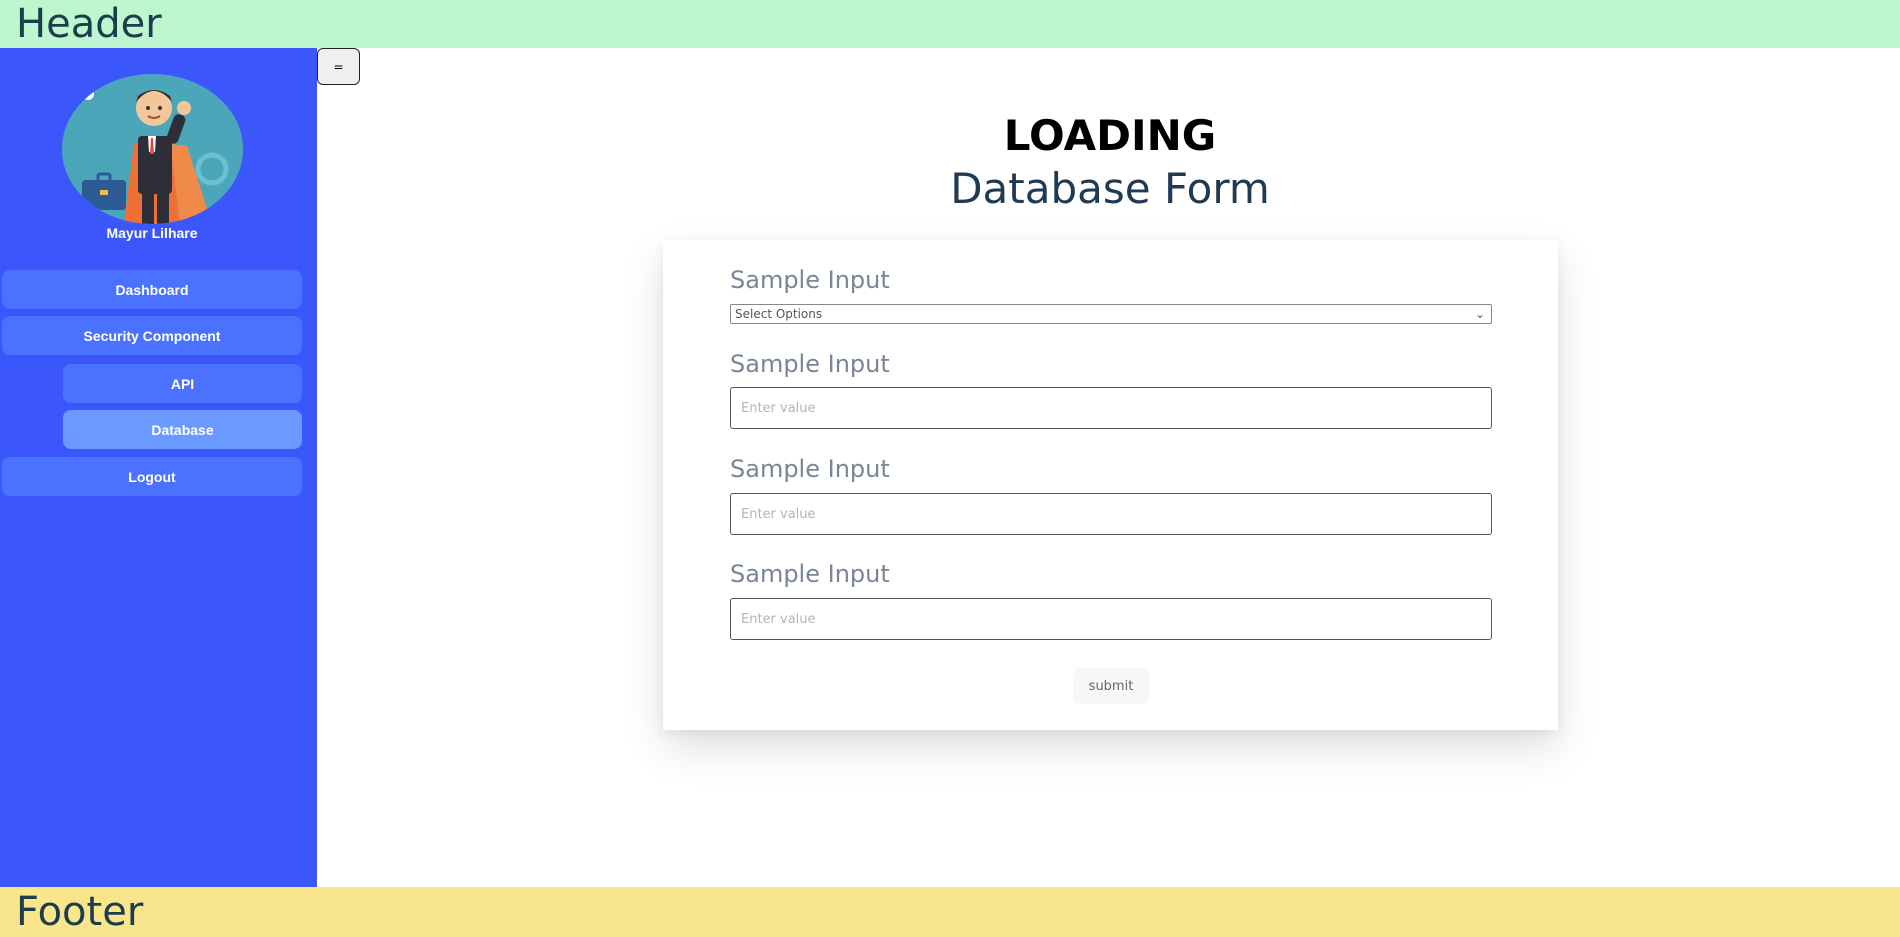 This screenshot has width=1900, height=937. I want to click on options-select: Select Options ⌄, so click(1111, 314).